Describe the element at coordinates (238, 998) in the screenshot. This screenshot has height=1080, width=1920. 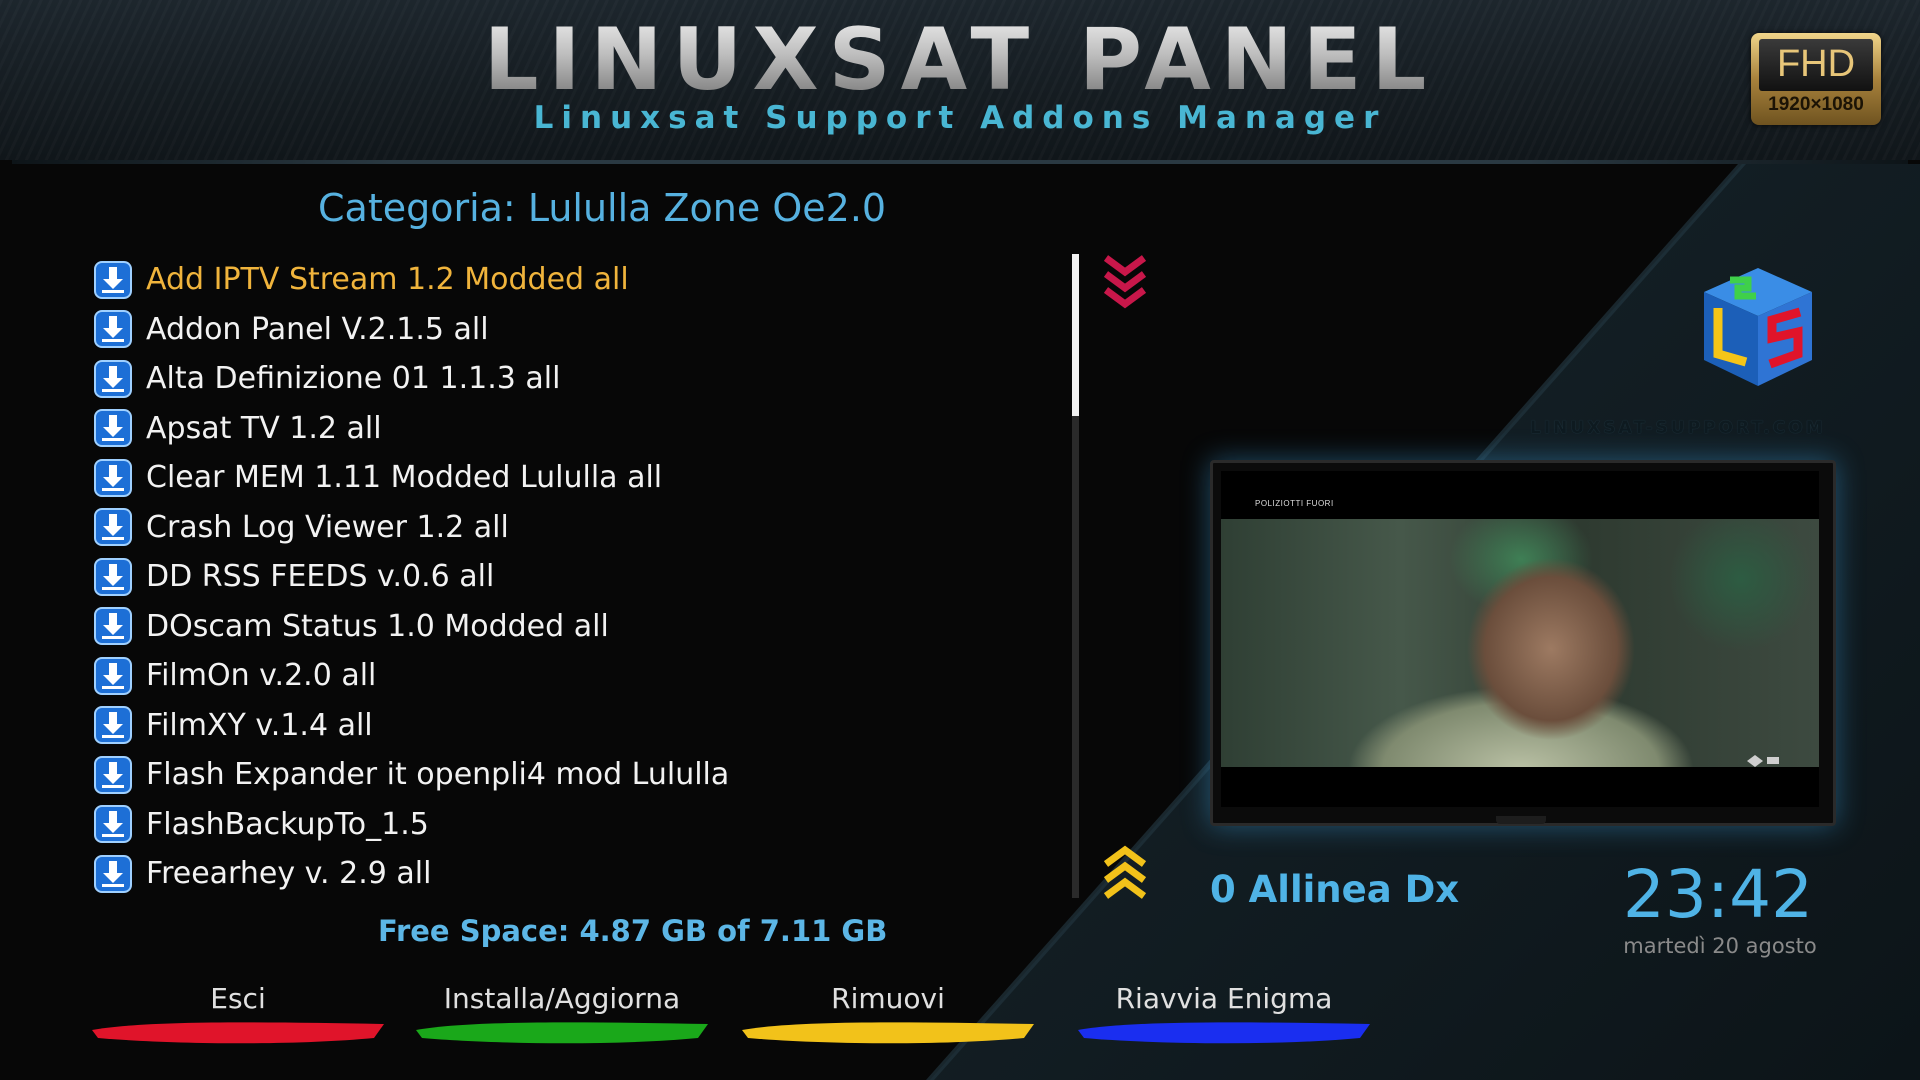
I see `exit-button-label: Esci` at that location.